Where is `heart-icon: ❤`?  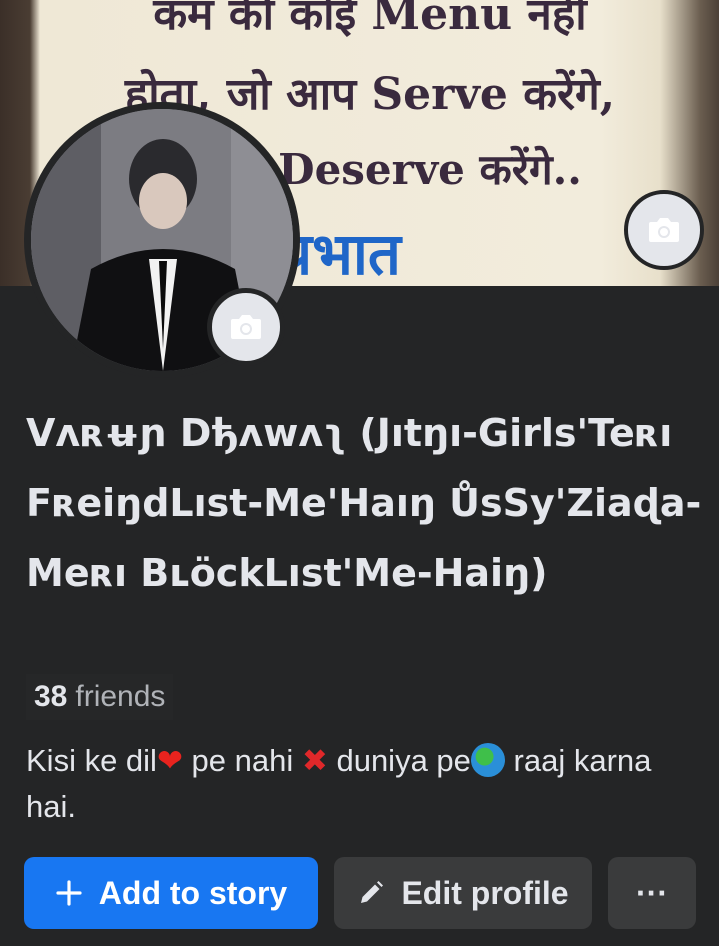
heart-icon: ❤ is located at coordinates (169, 760).